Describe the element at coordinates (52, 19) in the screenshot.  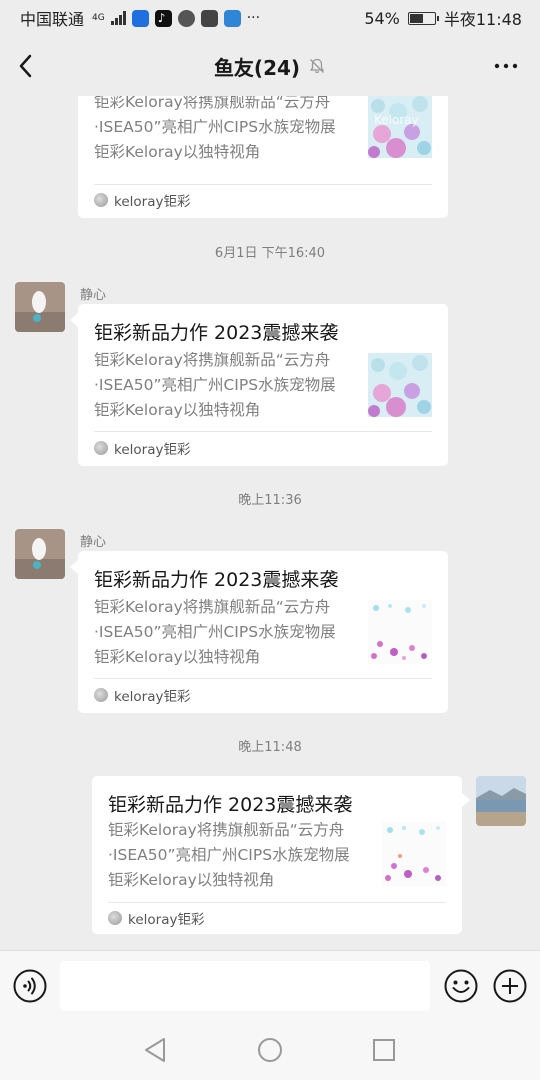
I see `carrier-label: 中国联通` at that location.